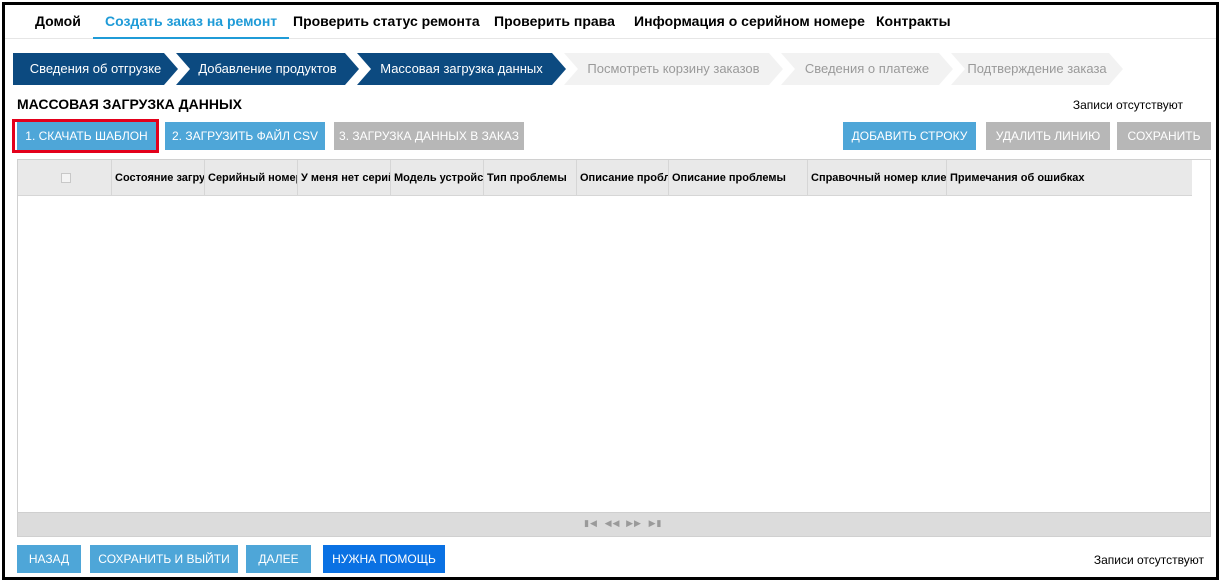 This screenshot has height=582, width=1221. I want to click on step-payment-info: Сведения о платеже, so click(867, 69).